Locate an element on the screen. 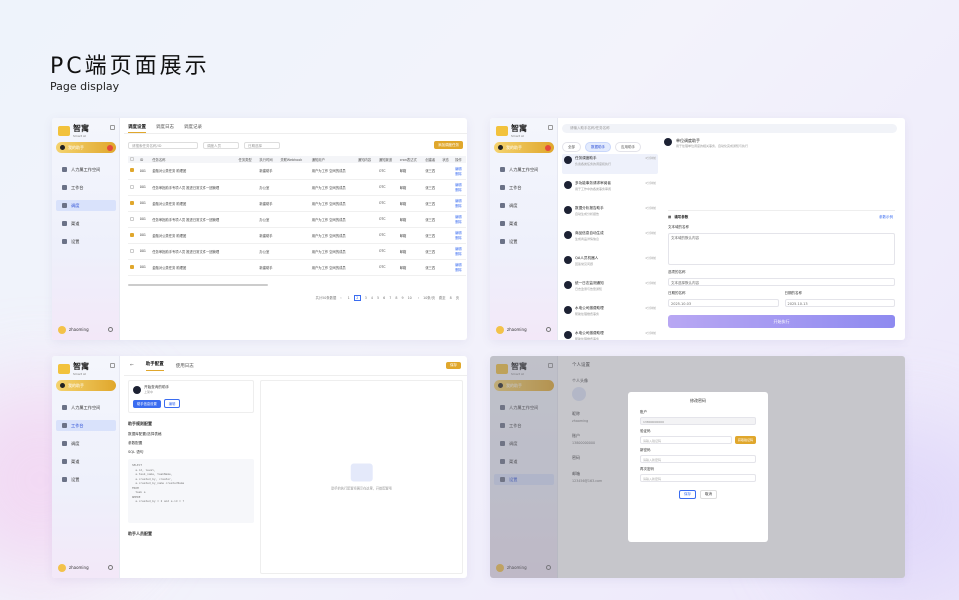 This screenshot has height=600, width=959. add-task-button: 添加调度任务 is located at coordinates (448, 145).